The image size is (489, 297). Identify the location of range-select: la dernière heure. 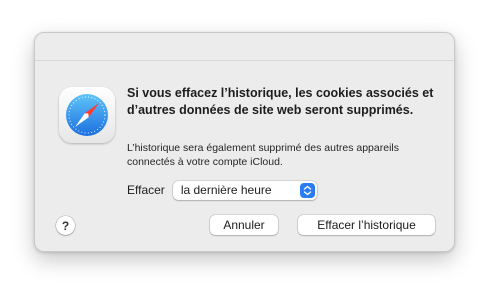
(244, 190).